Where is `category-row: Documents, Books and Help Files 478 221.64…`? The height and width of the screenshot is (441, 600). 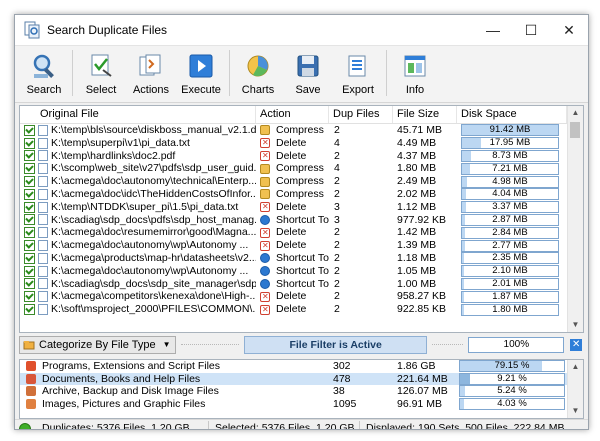 category-row: Documents, Books and Help Files 478 221.64… is located at coordinates (301, 379).